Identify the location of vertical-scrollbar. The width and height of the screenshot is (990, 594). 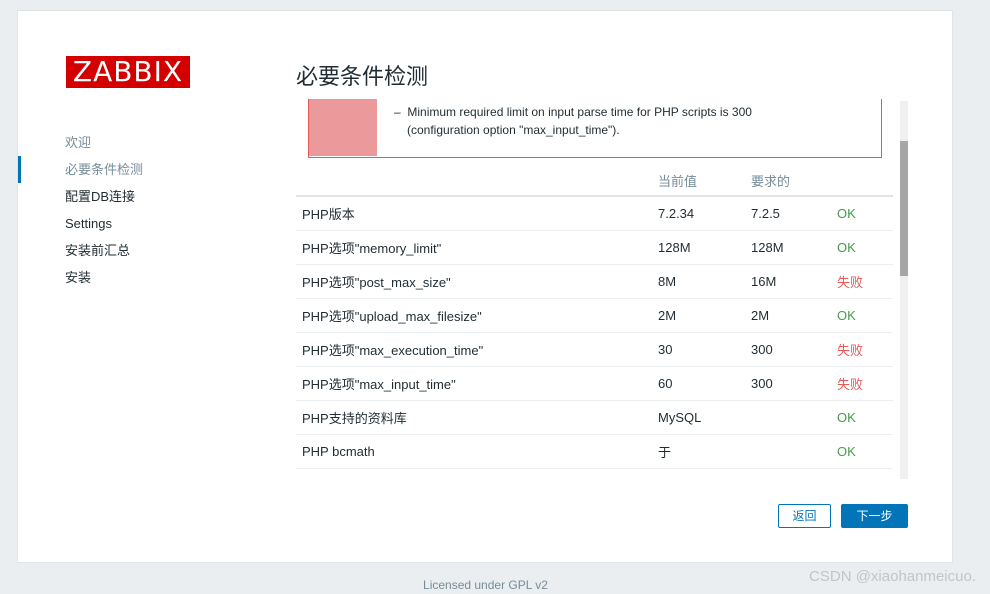
(904, 290).